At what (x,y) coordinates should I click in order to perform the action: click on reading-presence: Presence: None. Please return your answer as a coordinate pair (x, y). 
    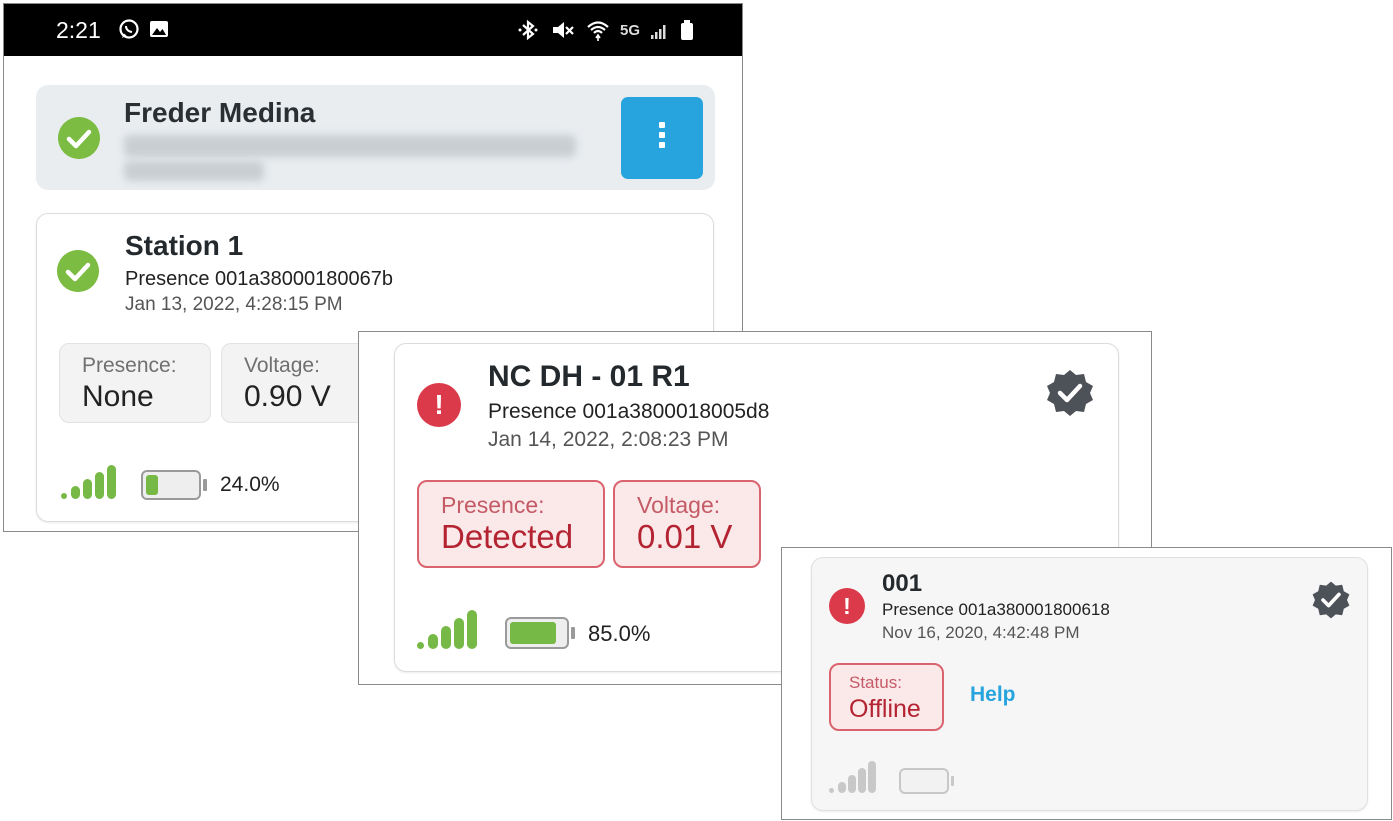
    Looking at the image, I should click on (135, 383).